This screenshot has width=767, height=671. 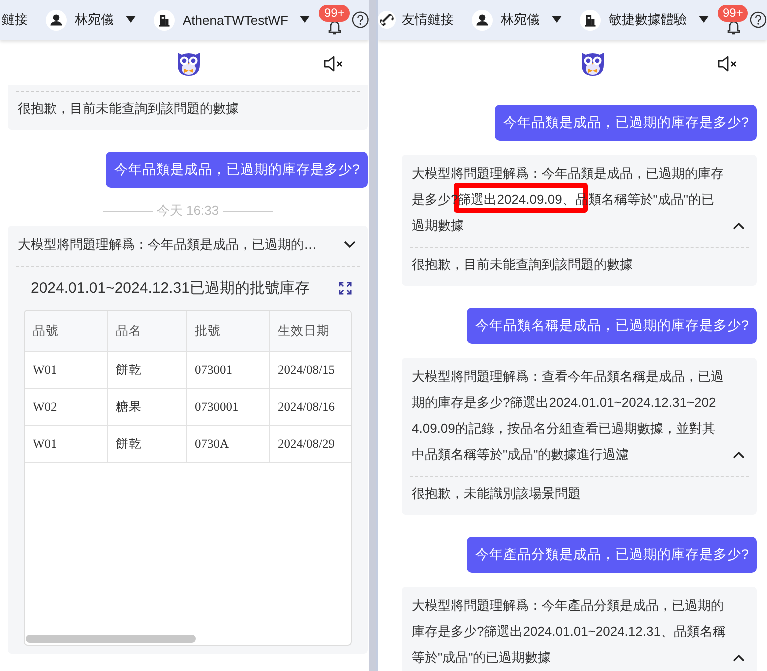 I want to click on column-header: 批號, so click(x=228, y=331).